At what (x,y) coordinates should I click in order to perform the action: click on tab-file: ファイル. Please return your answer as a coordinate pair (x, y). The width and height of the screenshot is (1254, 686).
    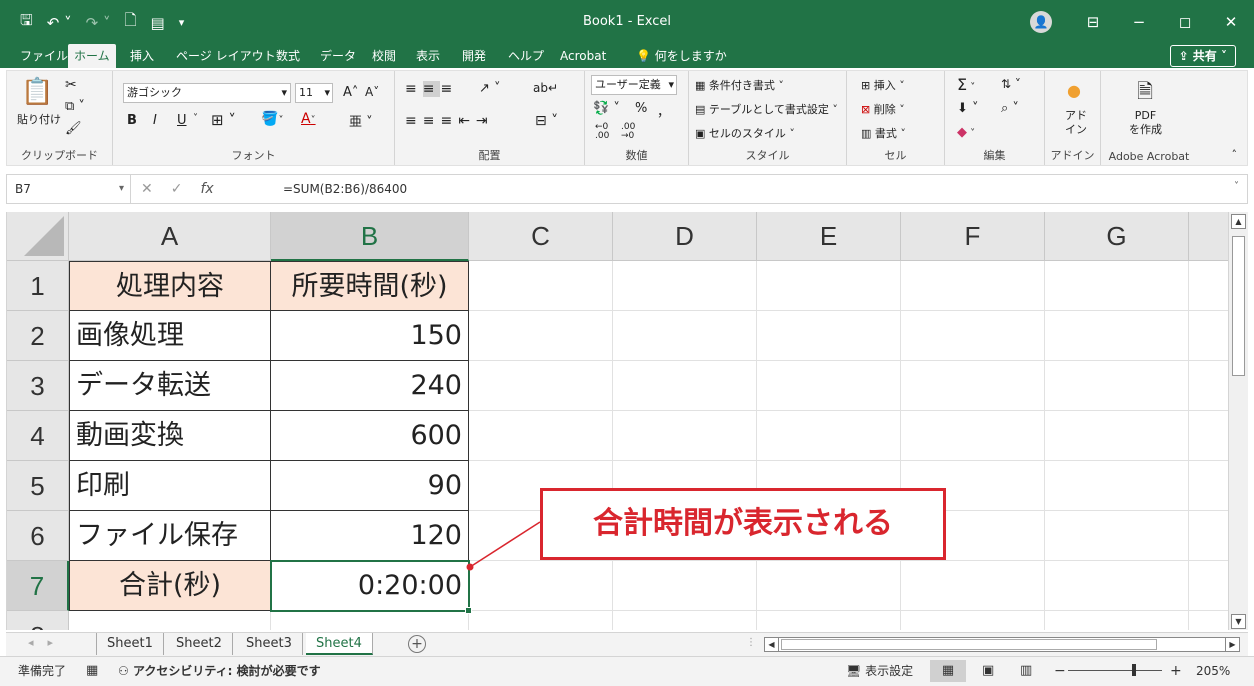
    Looking at the image, I should click on (44, 56).